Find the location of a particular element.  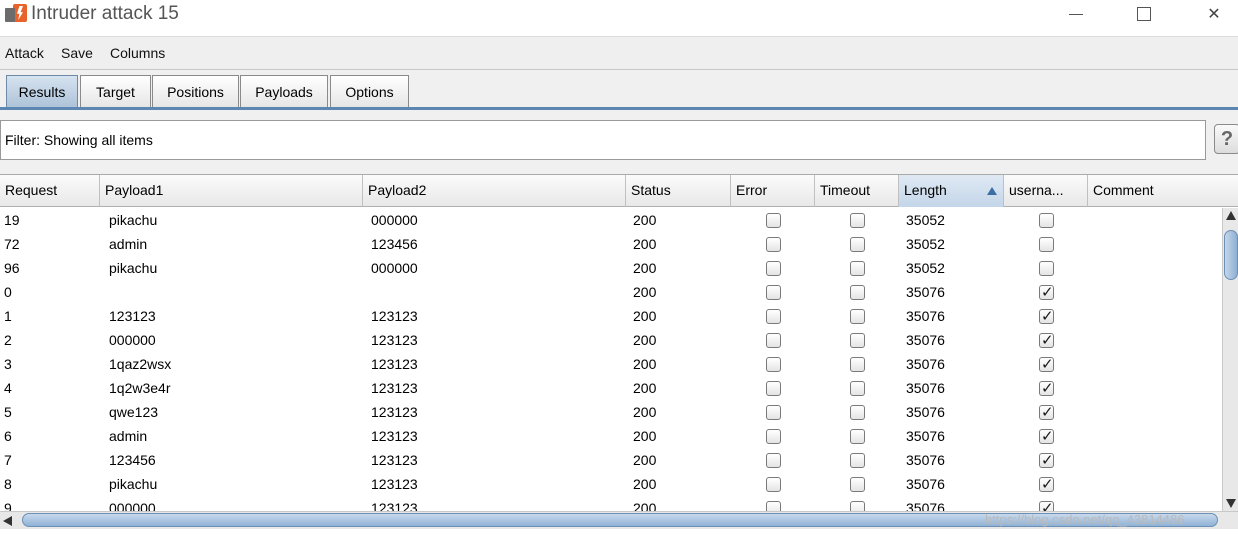

cell-request: 8 is located at coordinates (8, 484).